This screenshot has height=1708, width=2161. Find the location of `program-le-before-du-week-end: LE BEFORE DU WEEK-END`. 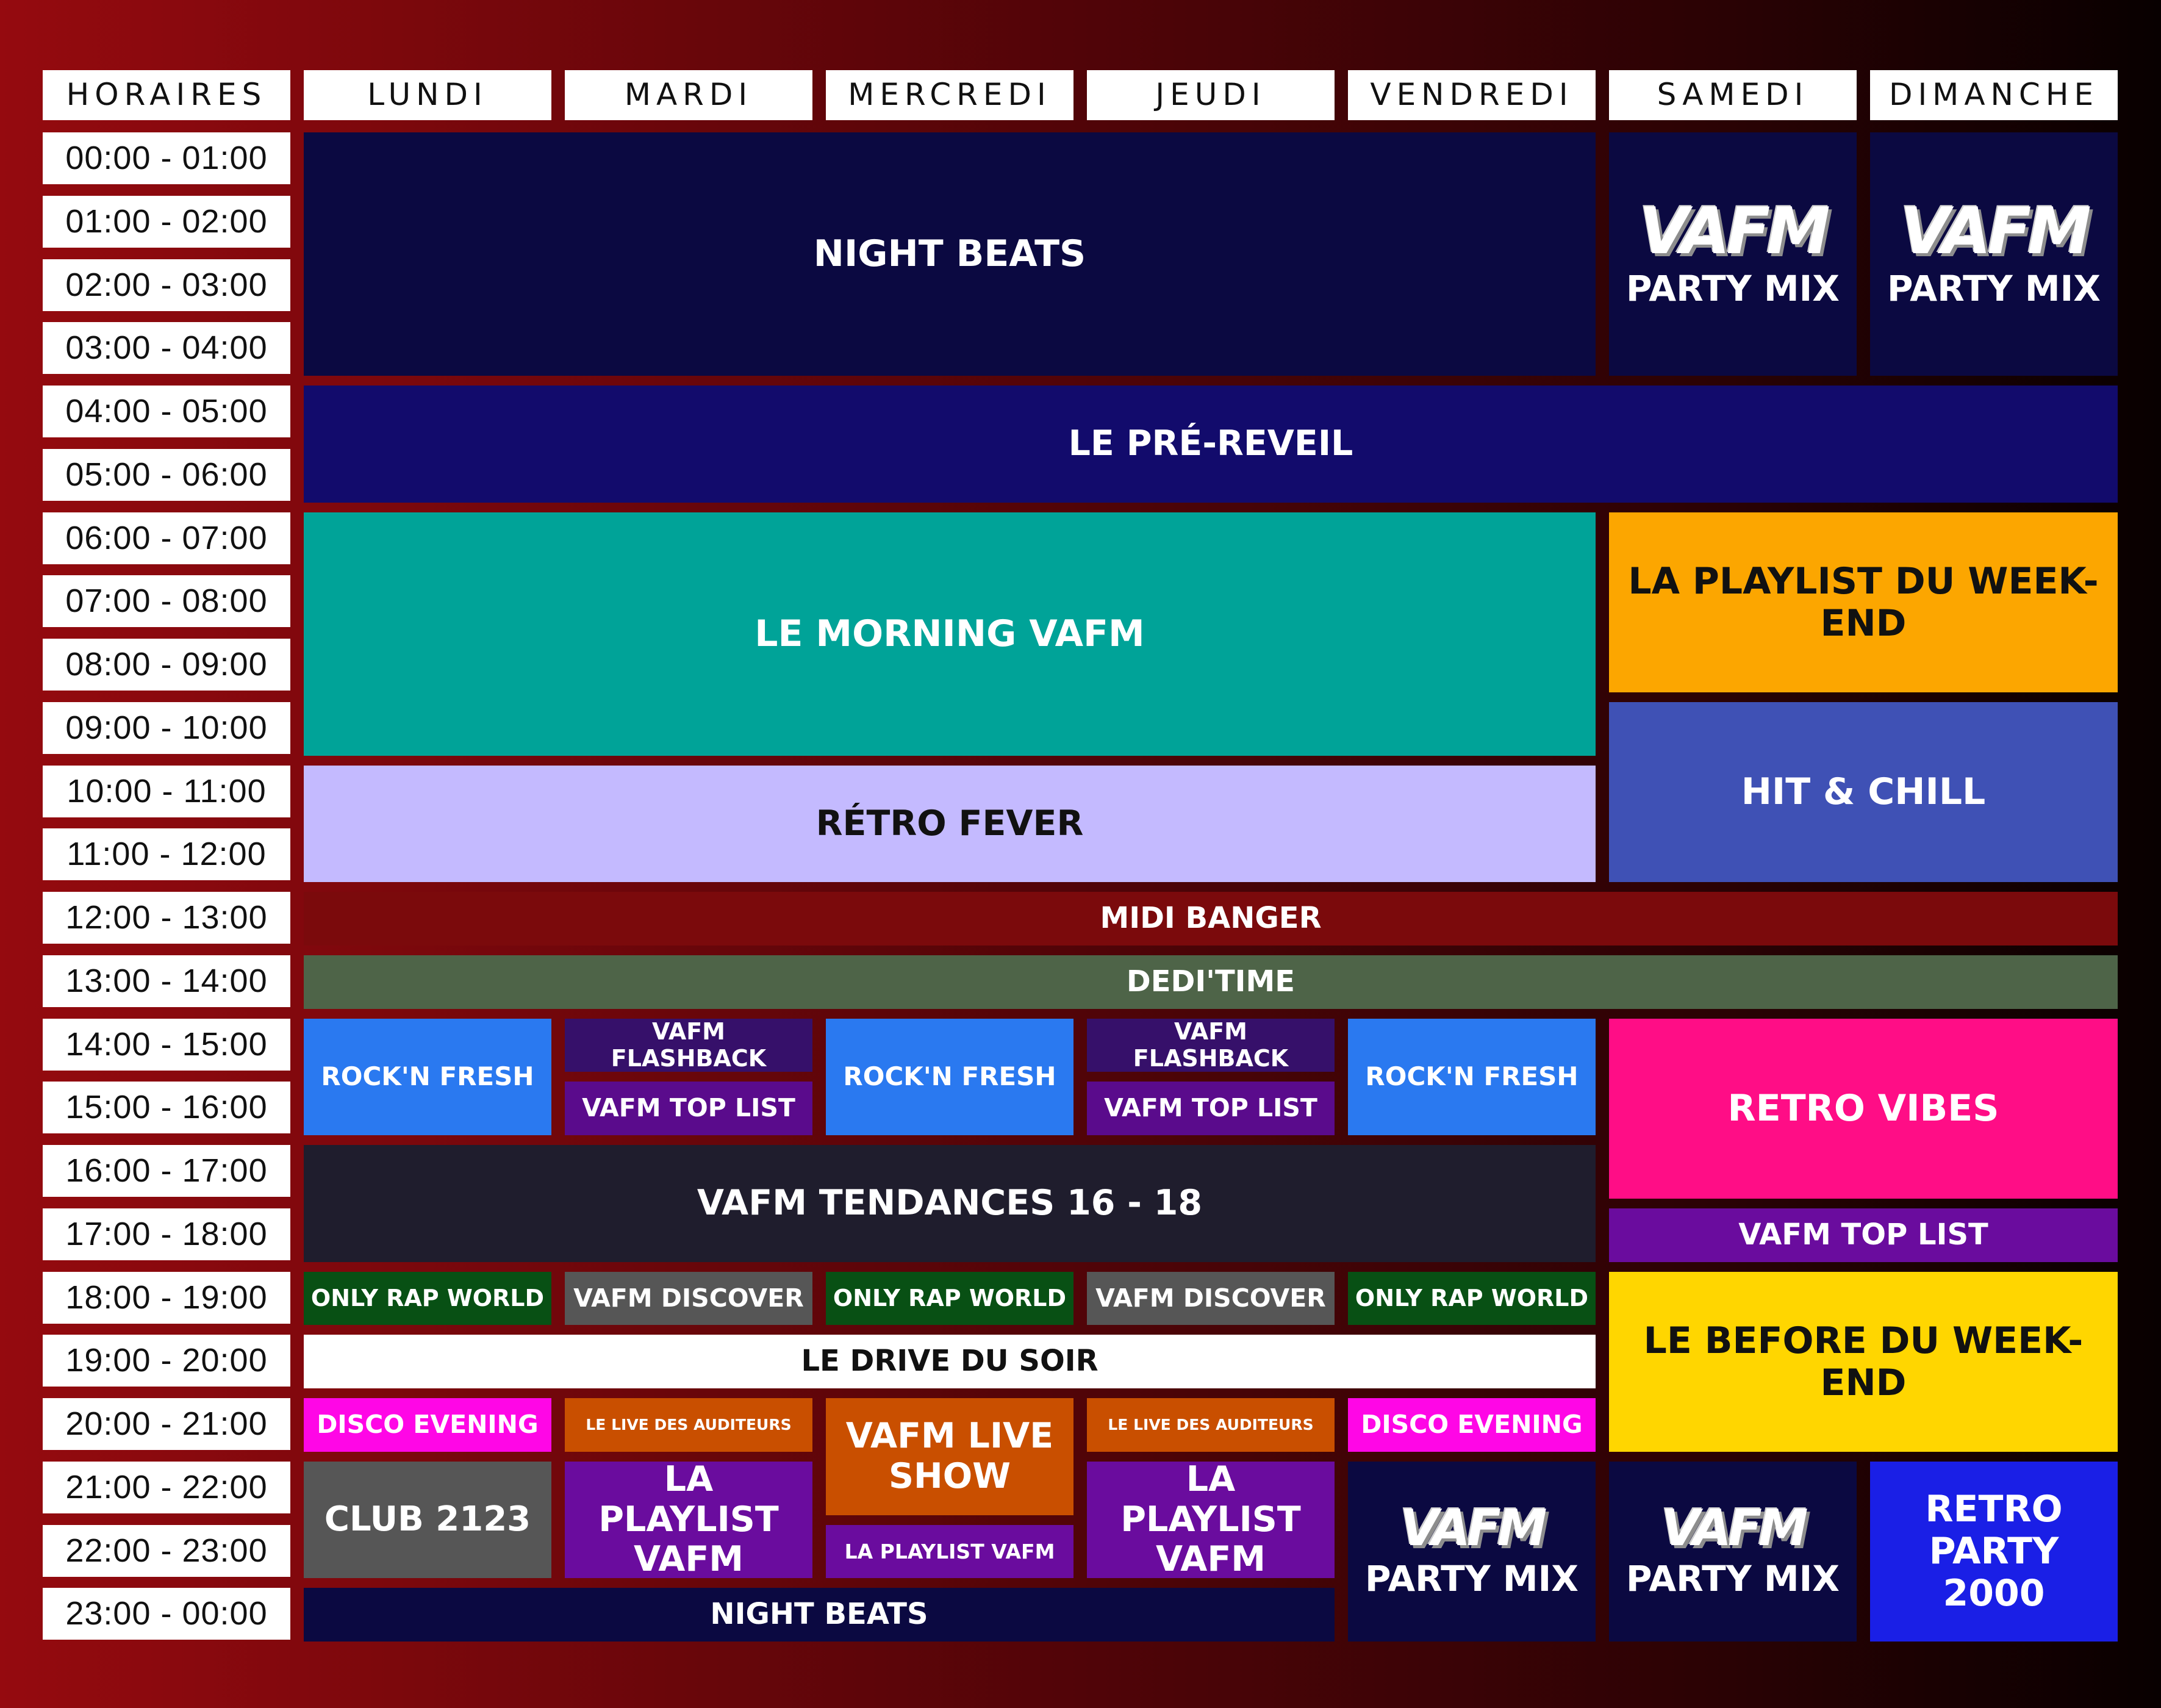

program-le-before-du-week-end: LE BEFORE DU WEEK-END is located at coordinates (1863, 1362).